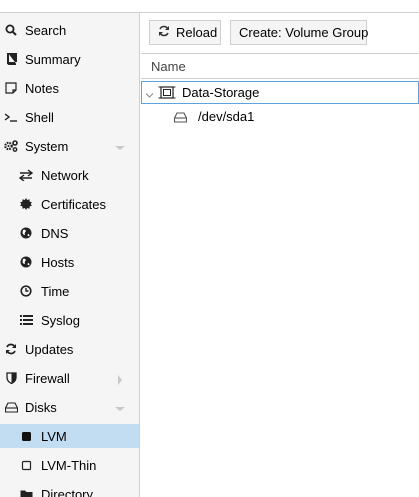  What do you see at coordinates (167, 94) in the screenshot?
I see `volume-group-icon` at bounding box center [167, 94].